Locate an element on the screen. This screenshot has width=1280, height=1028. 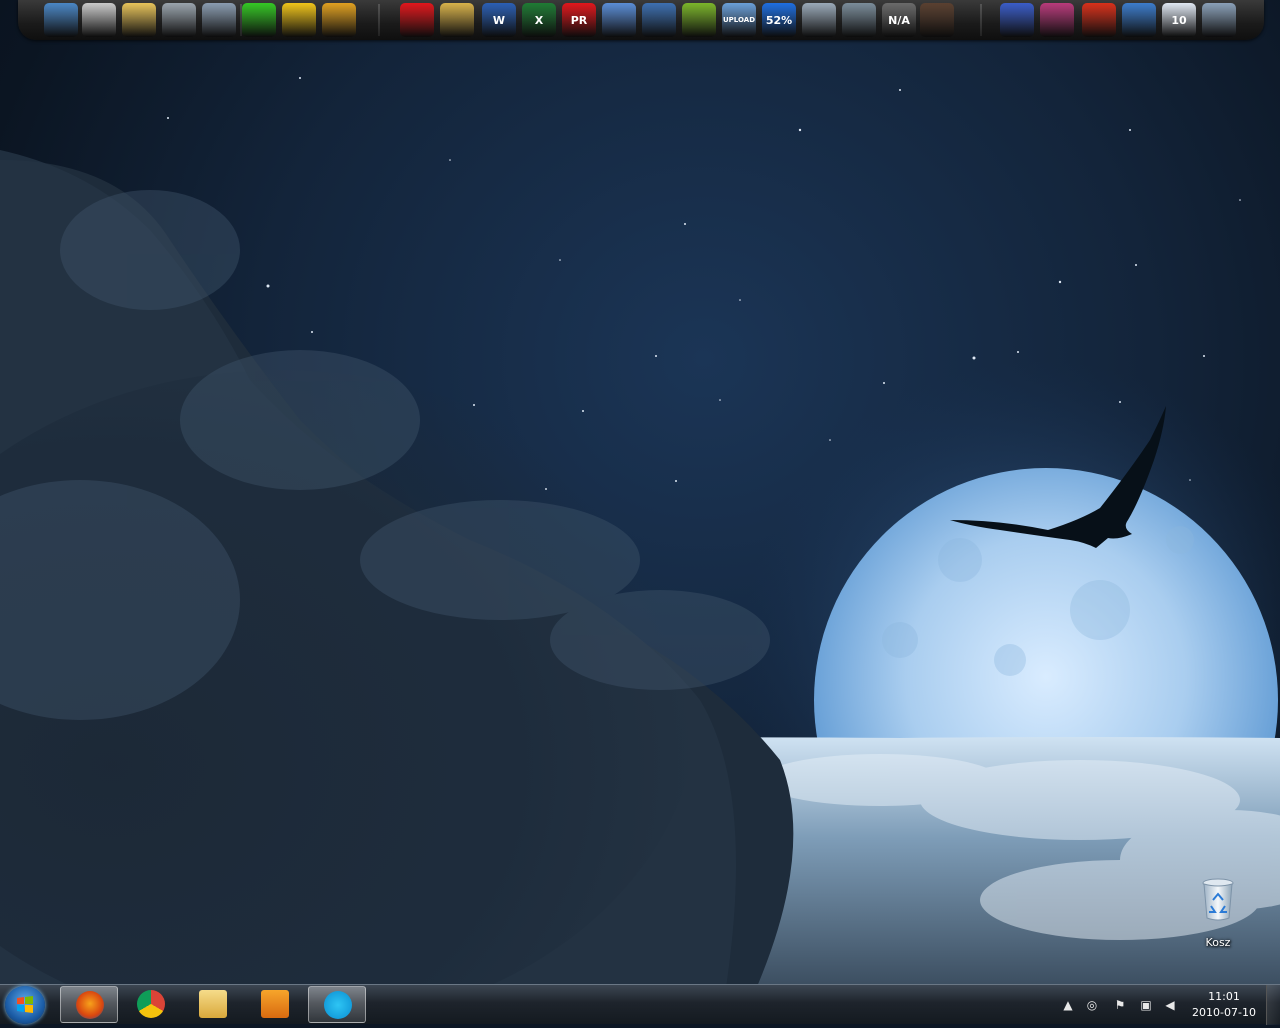
clock-time: 11:01 is located at coordinates (1224, 996).